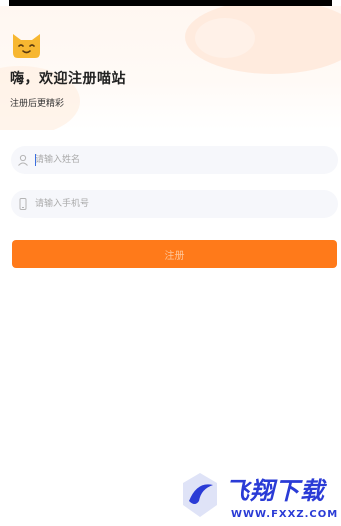 The width and height of the screenshot is (341, 526). I want to click on text-cursor, so click(35, 160).